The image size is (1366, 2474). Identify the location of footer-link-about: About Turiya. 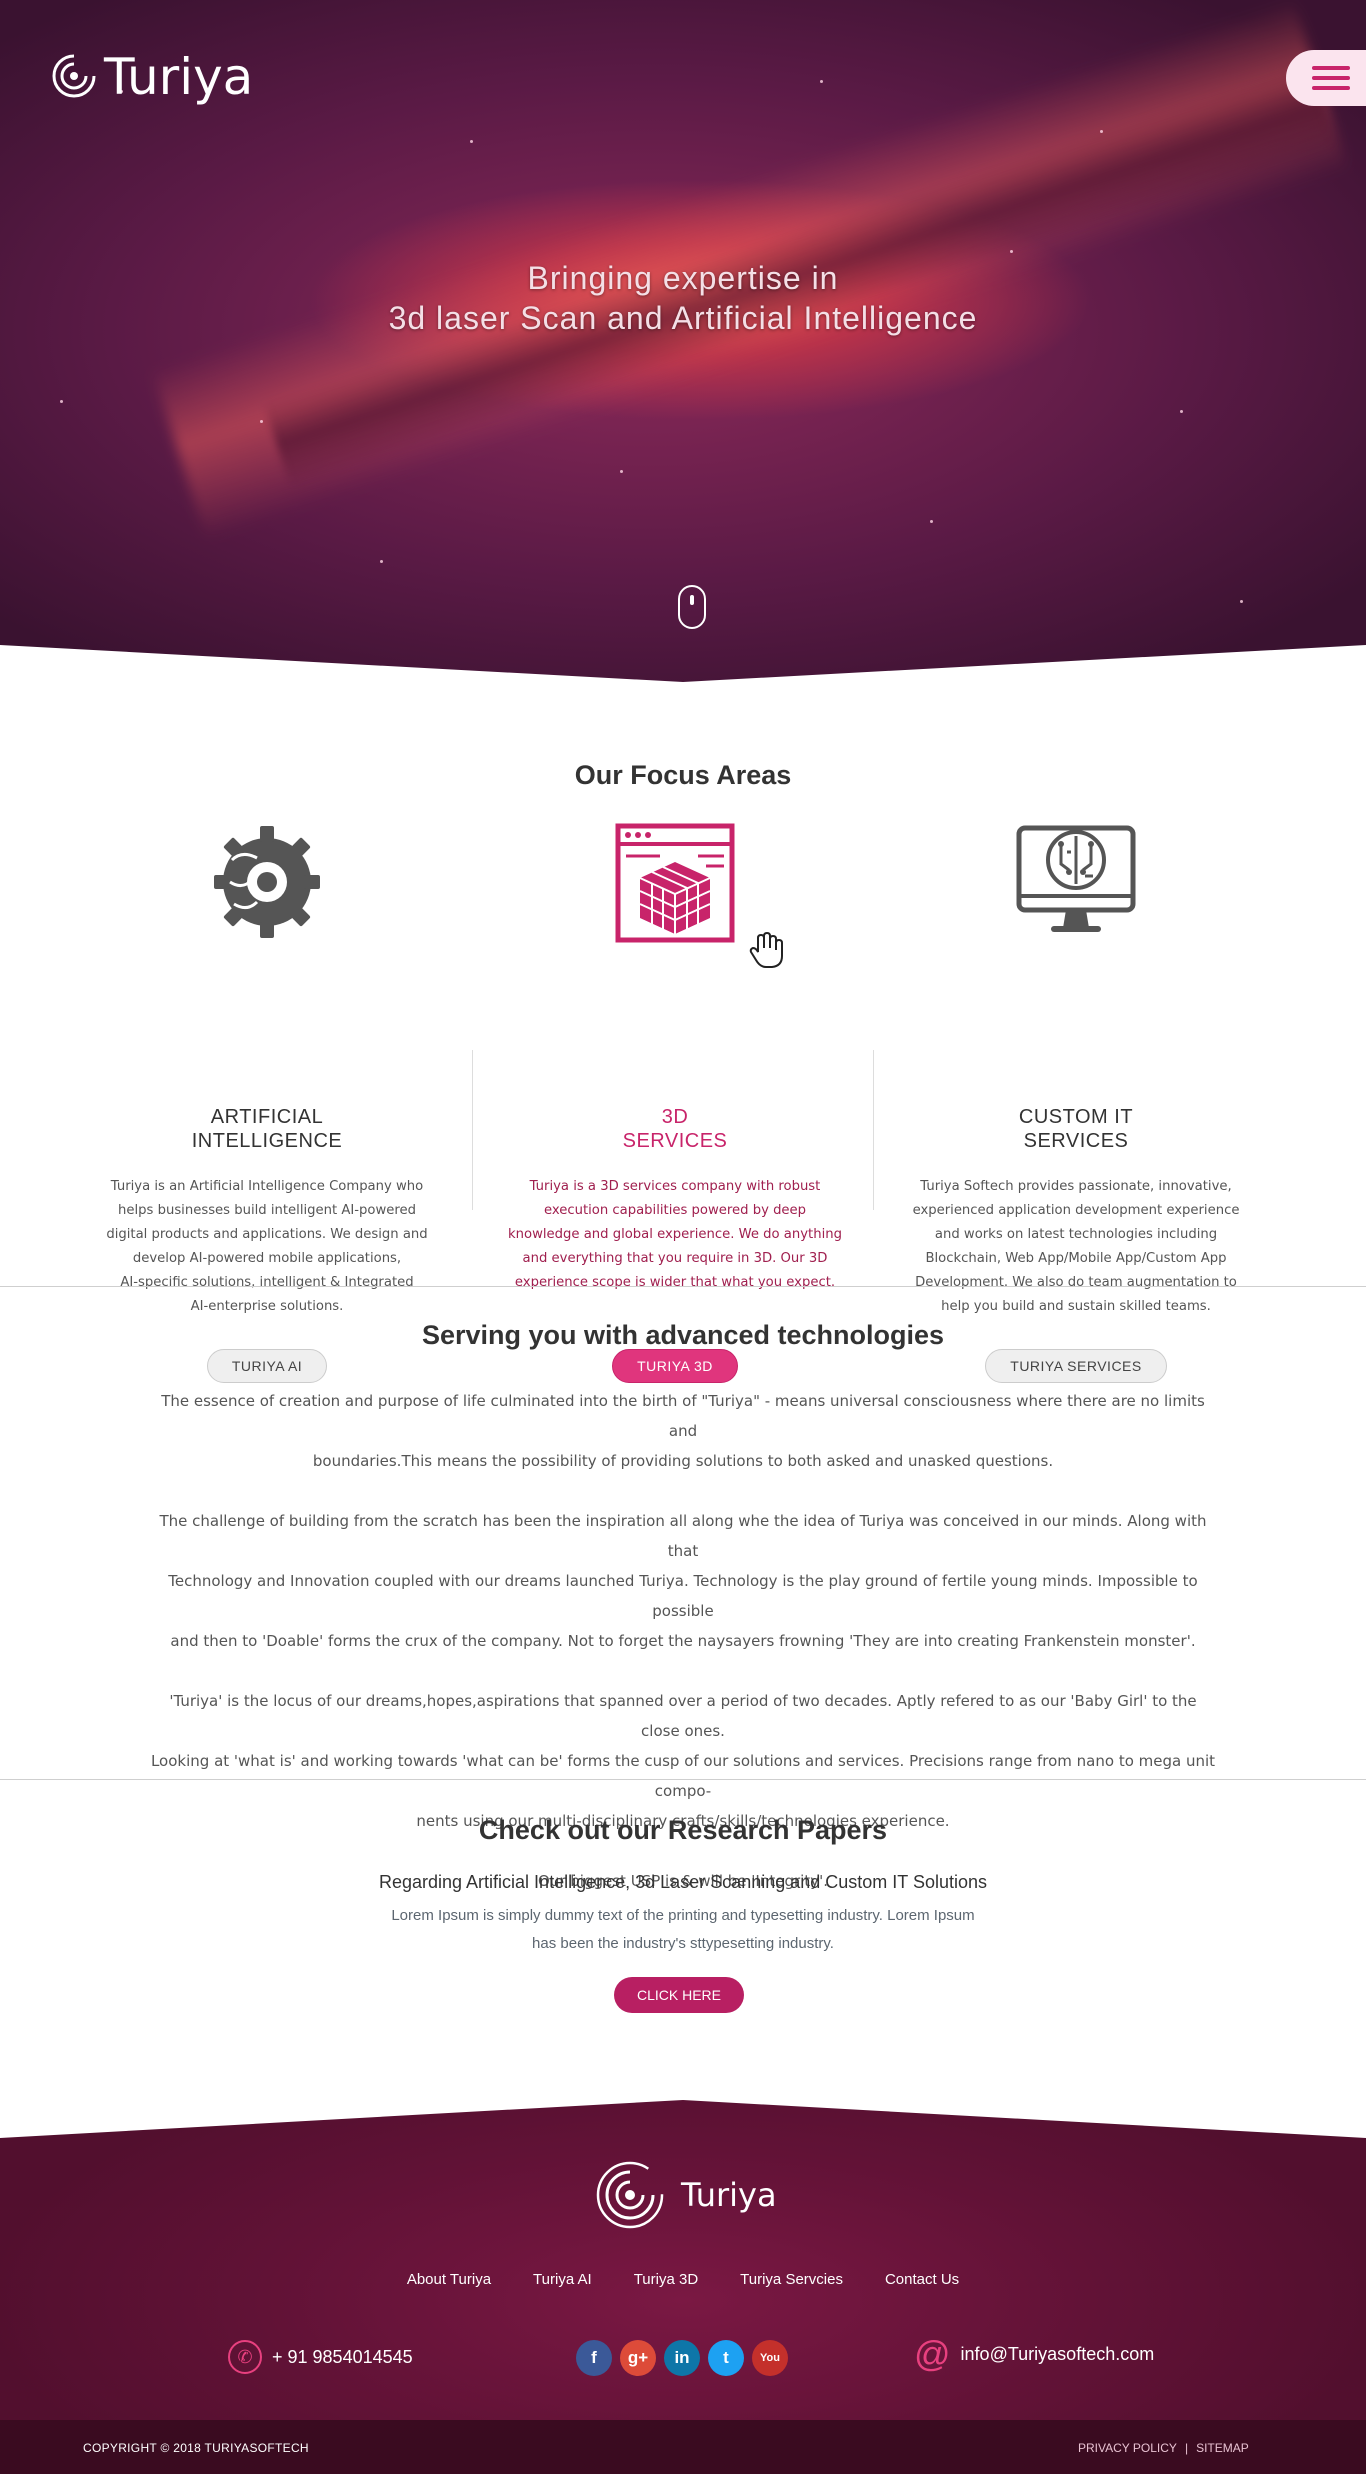
(449, 2279).